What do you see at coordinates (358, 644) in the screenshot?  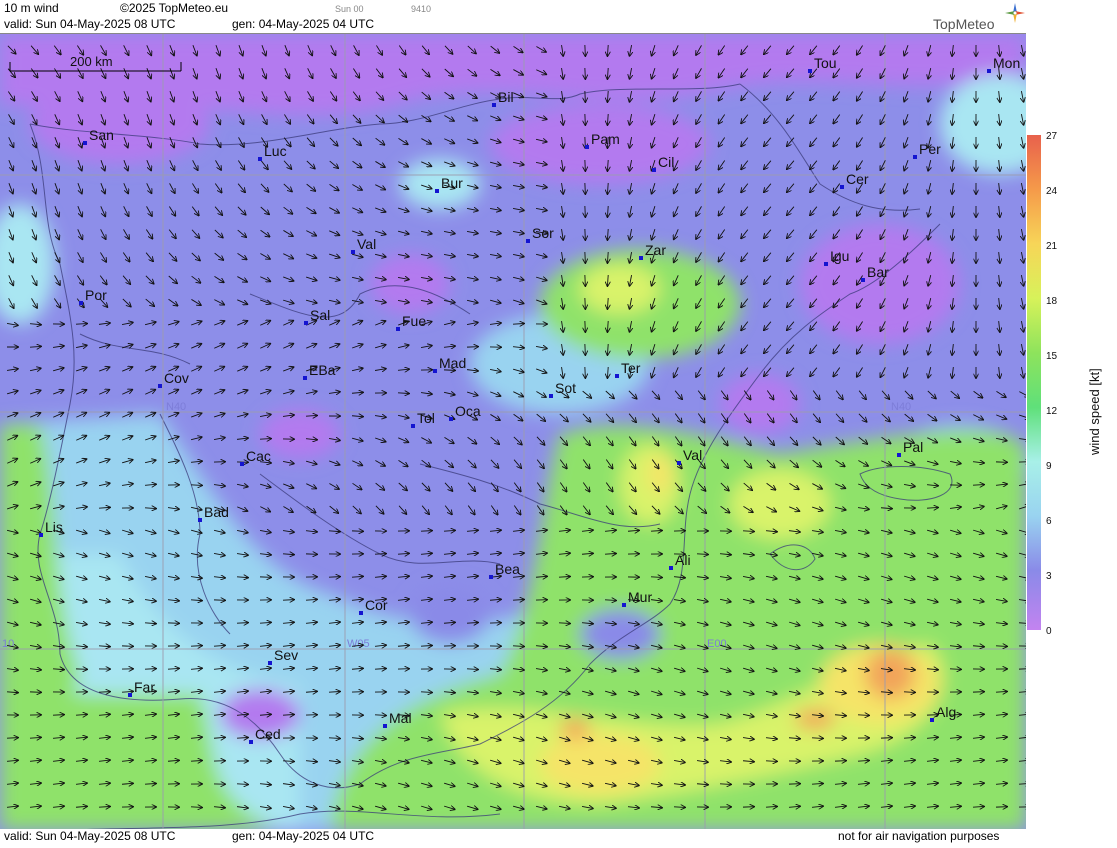 I see `grid-label-w05: W05` at bounding box center [358, 644].